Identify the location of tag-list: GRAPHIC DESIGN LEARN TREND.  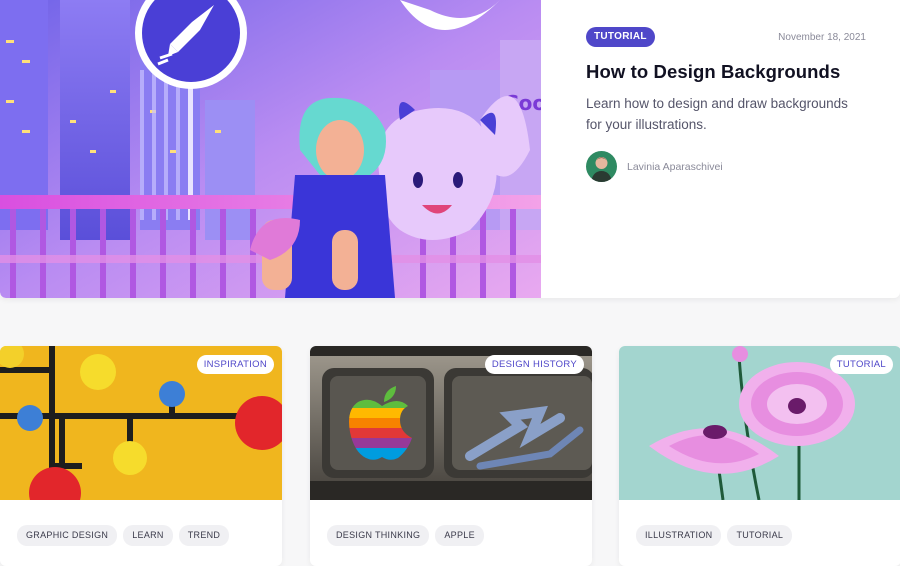
(123, 535).